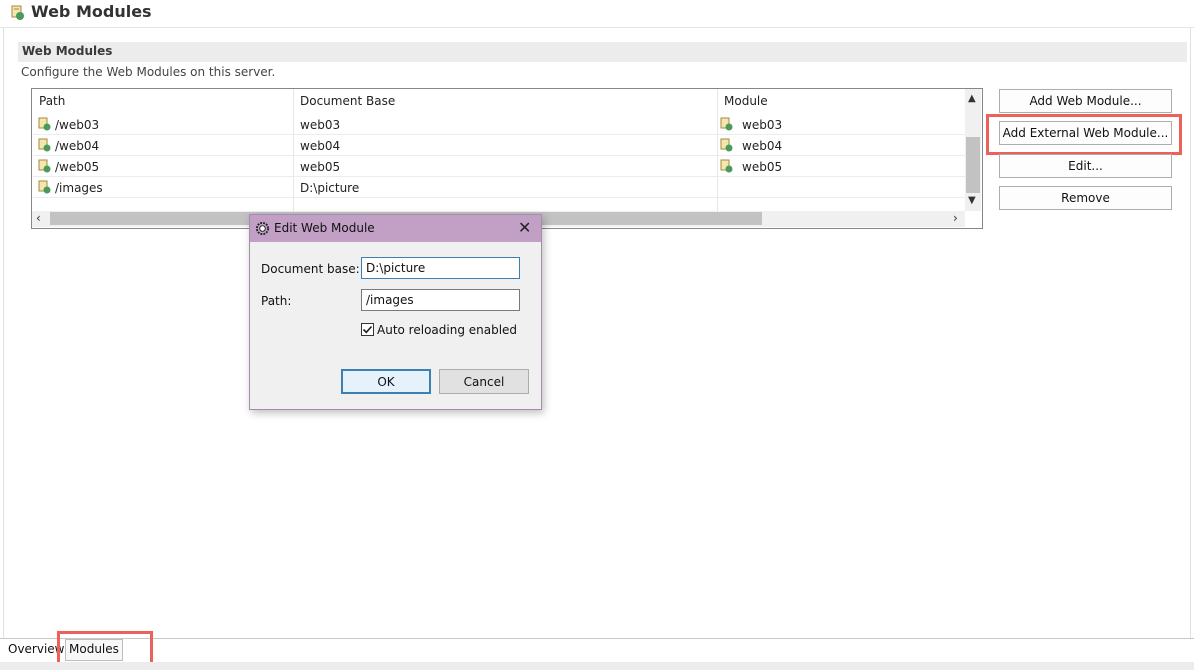 The height and width of the screenshot is (670, 1194). What do you see at coordinates (386, 381) in the screenshot?
I see `ok-button: OK` at bounding box center [386, 381].